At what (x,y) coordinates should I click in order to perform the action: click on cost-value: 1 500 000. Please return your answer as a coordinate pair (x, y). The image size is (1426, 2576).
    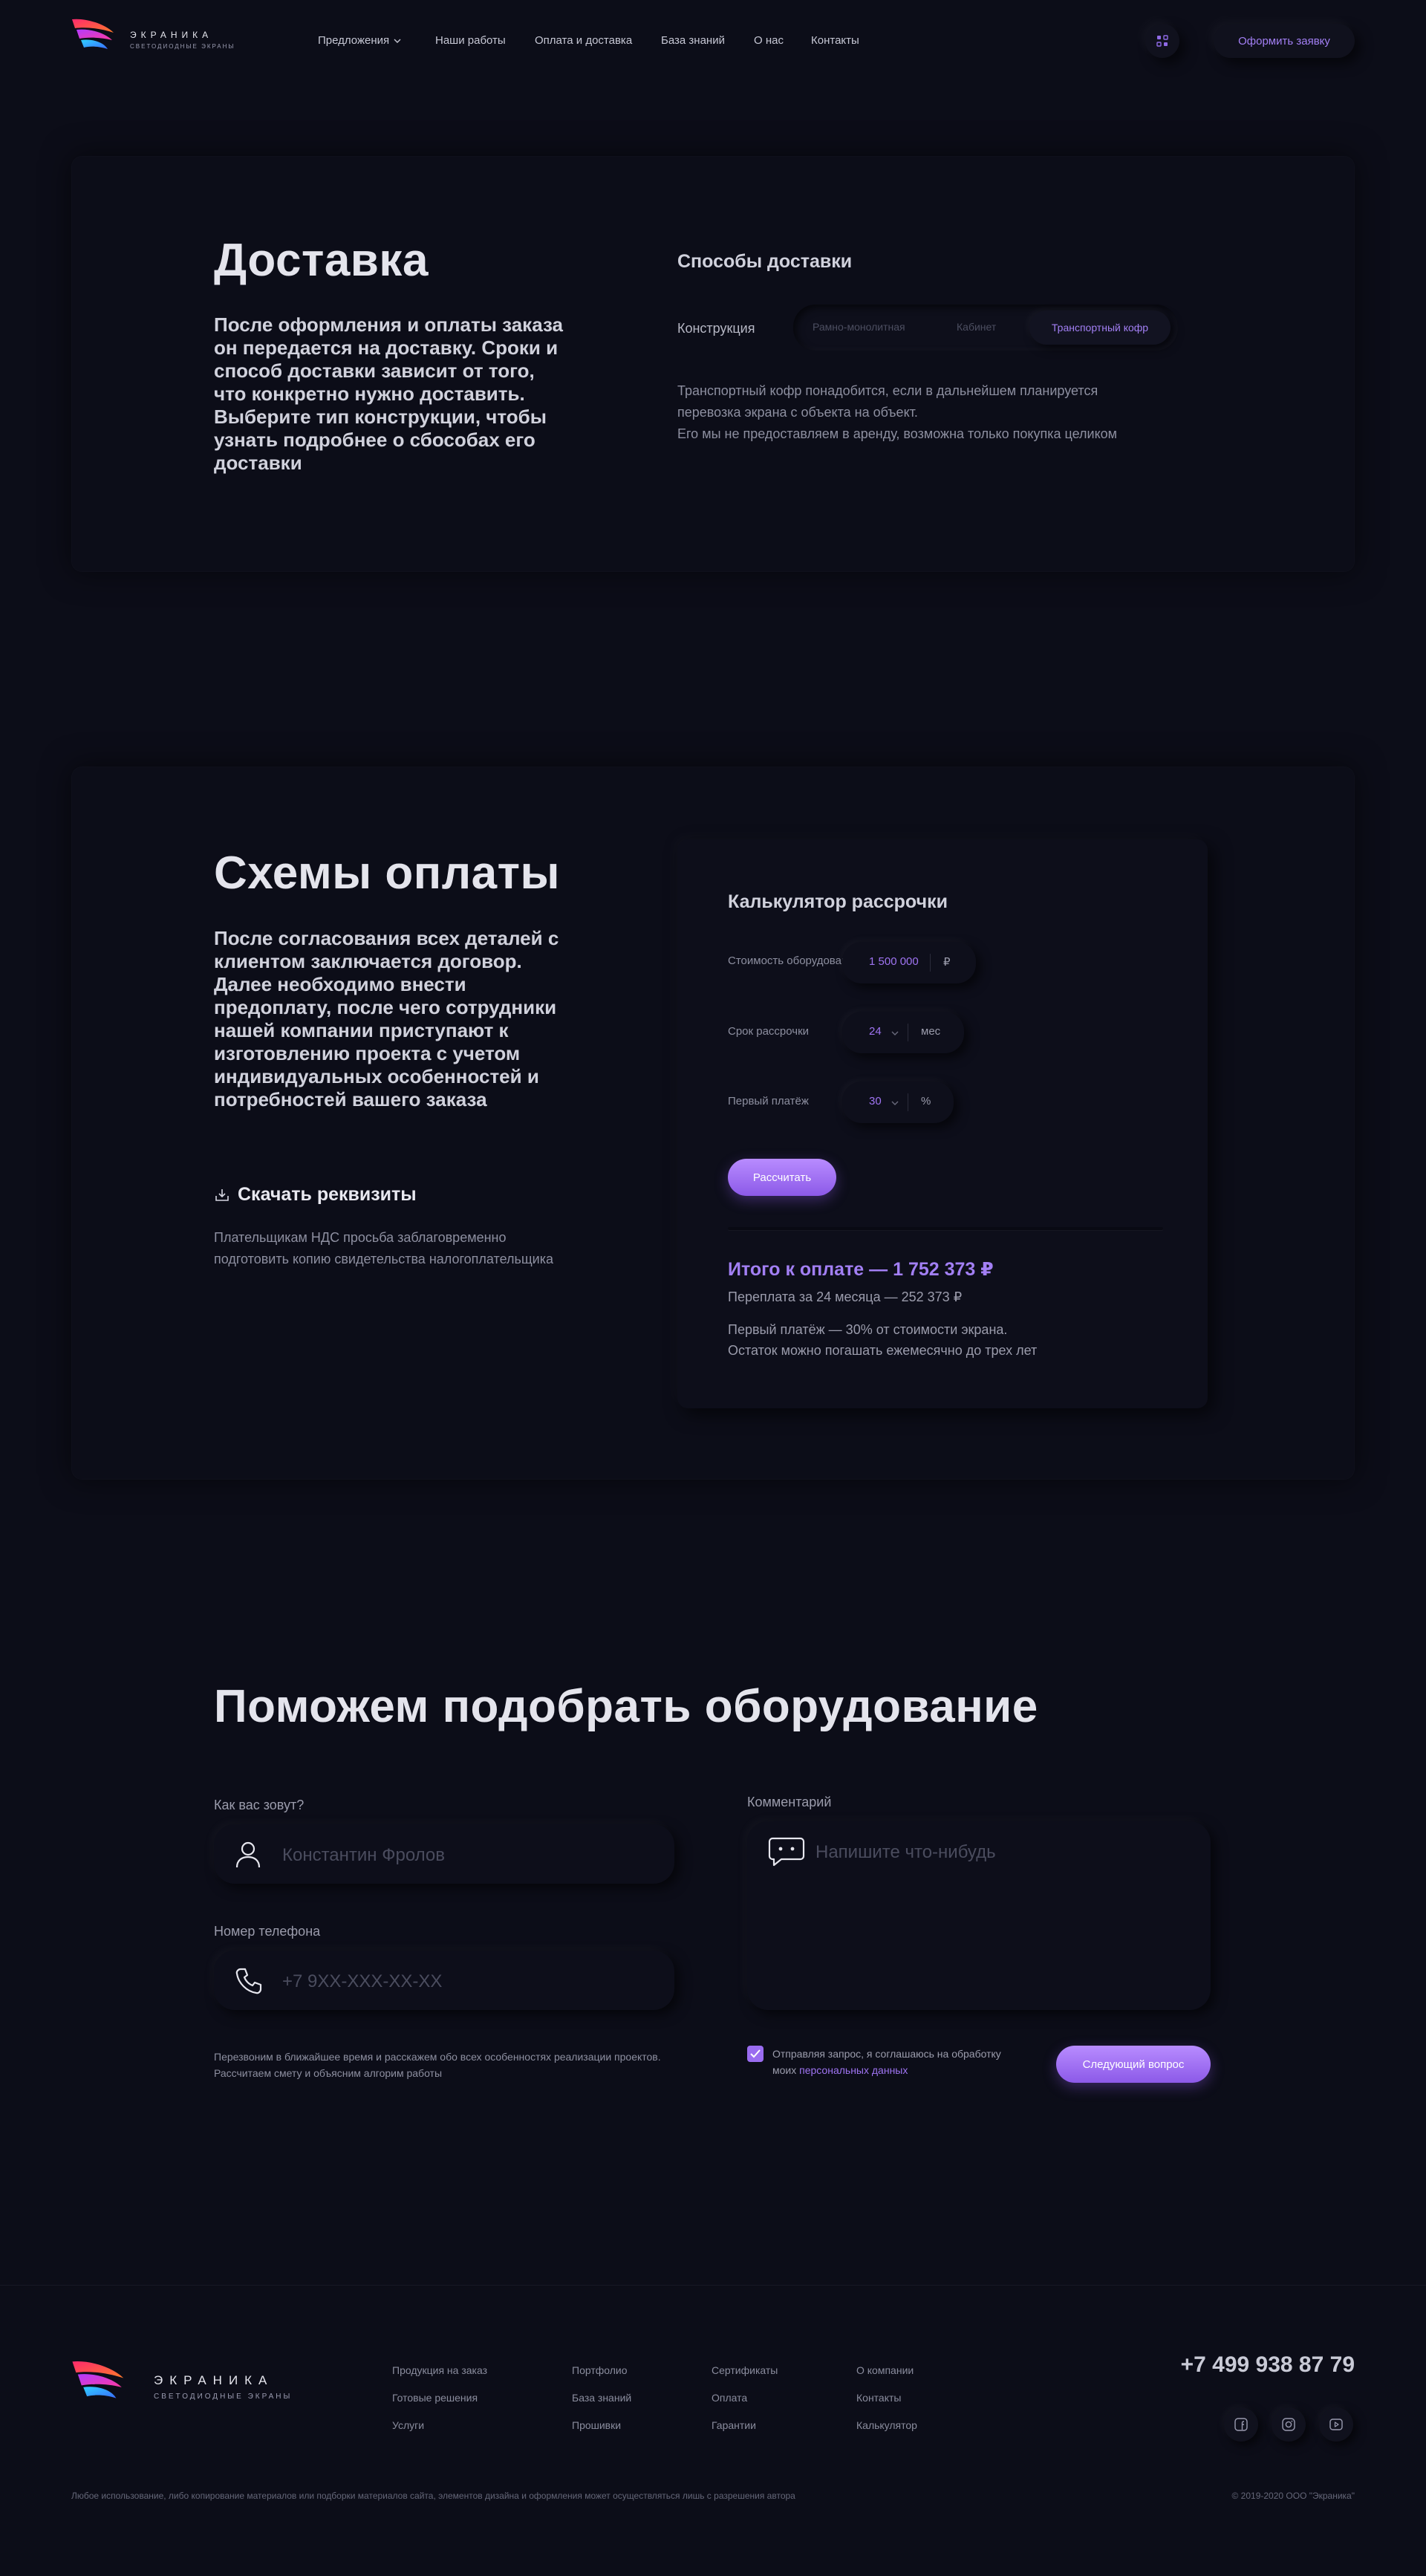
    Looking at the image, I should click on (894, 961).